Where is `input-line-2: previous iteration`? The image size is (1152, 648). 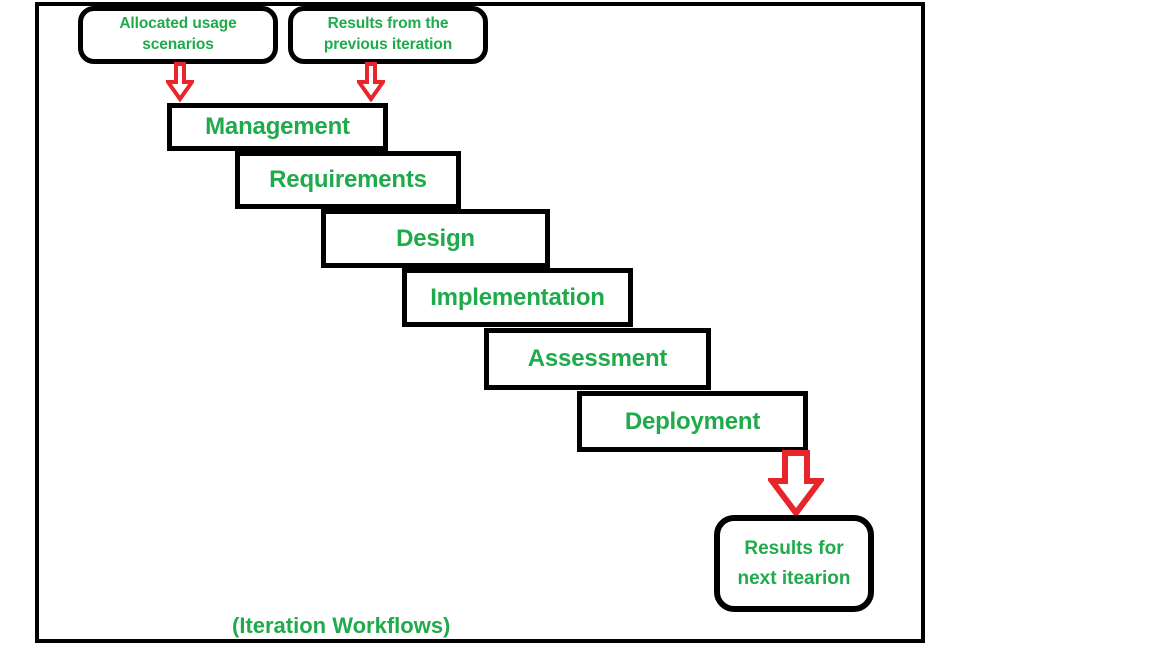
input-line-2: previous iteration is located at coordinates (388, 44).